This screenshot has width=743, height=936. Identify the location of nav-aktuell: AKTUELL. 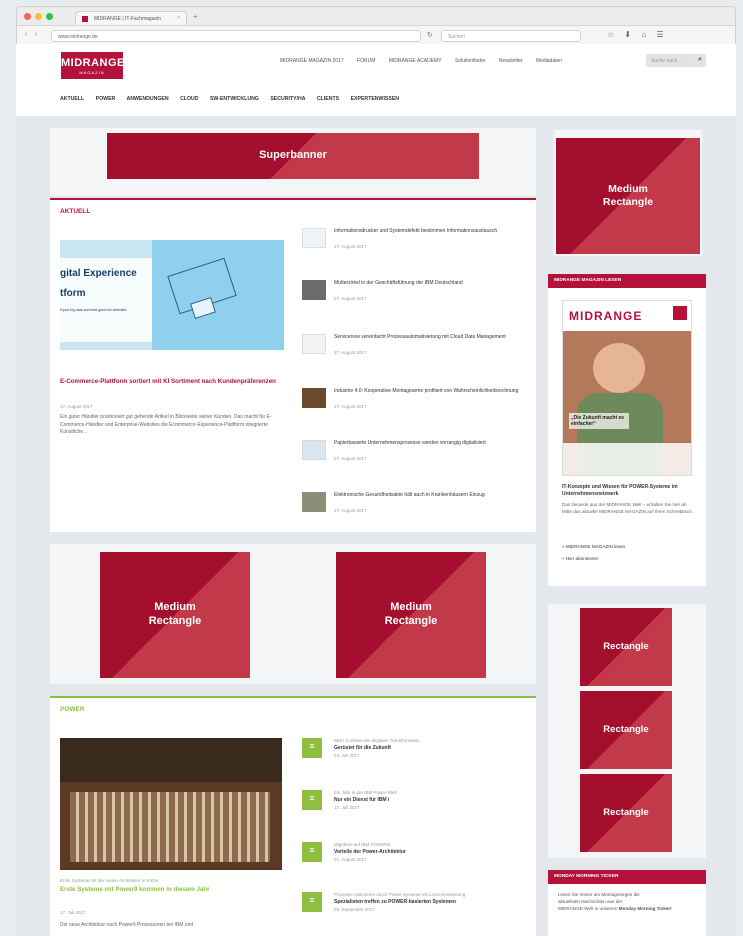
(72, 99).